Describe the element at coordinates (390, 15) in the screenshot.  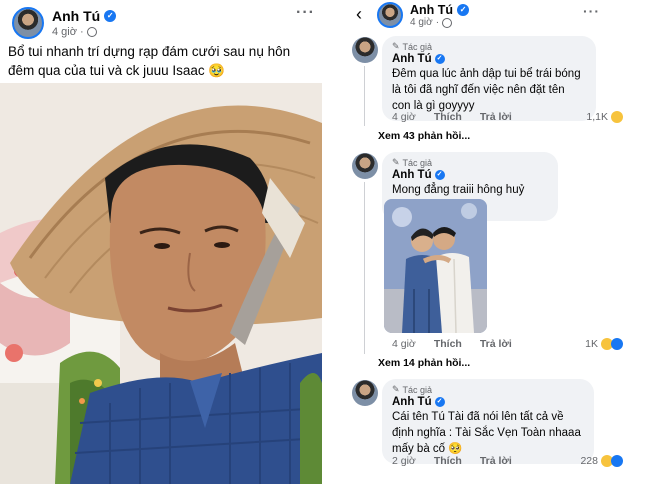
I see `header-avatar` at that location.